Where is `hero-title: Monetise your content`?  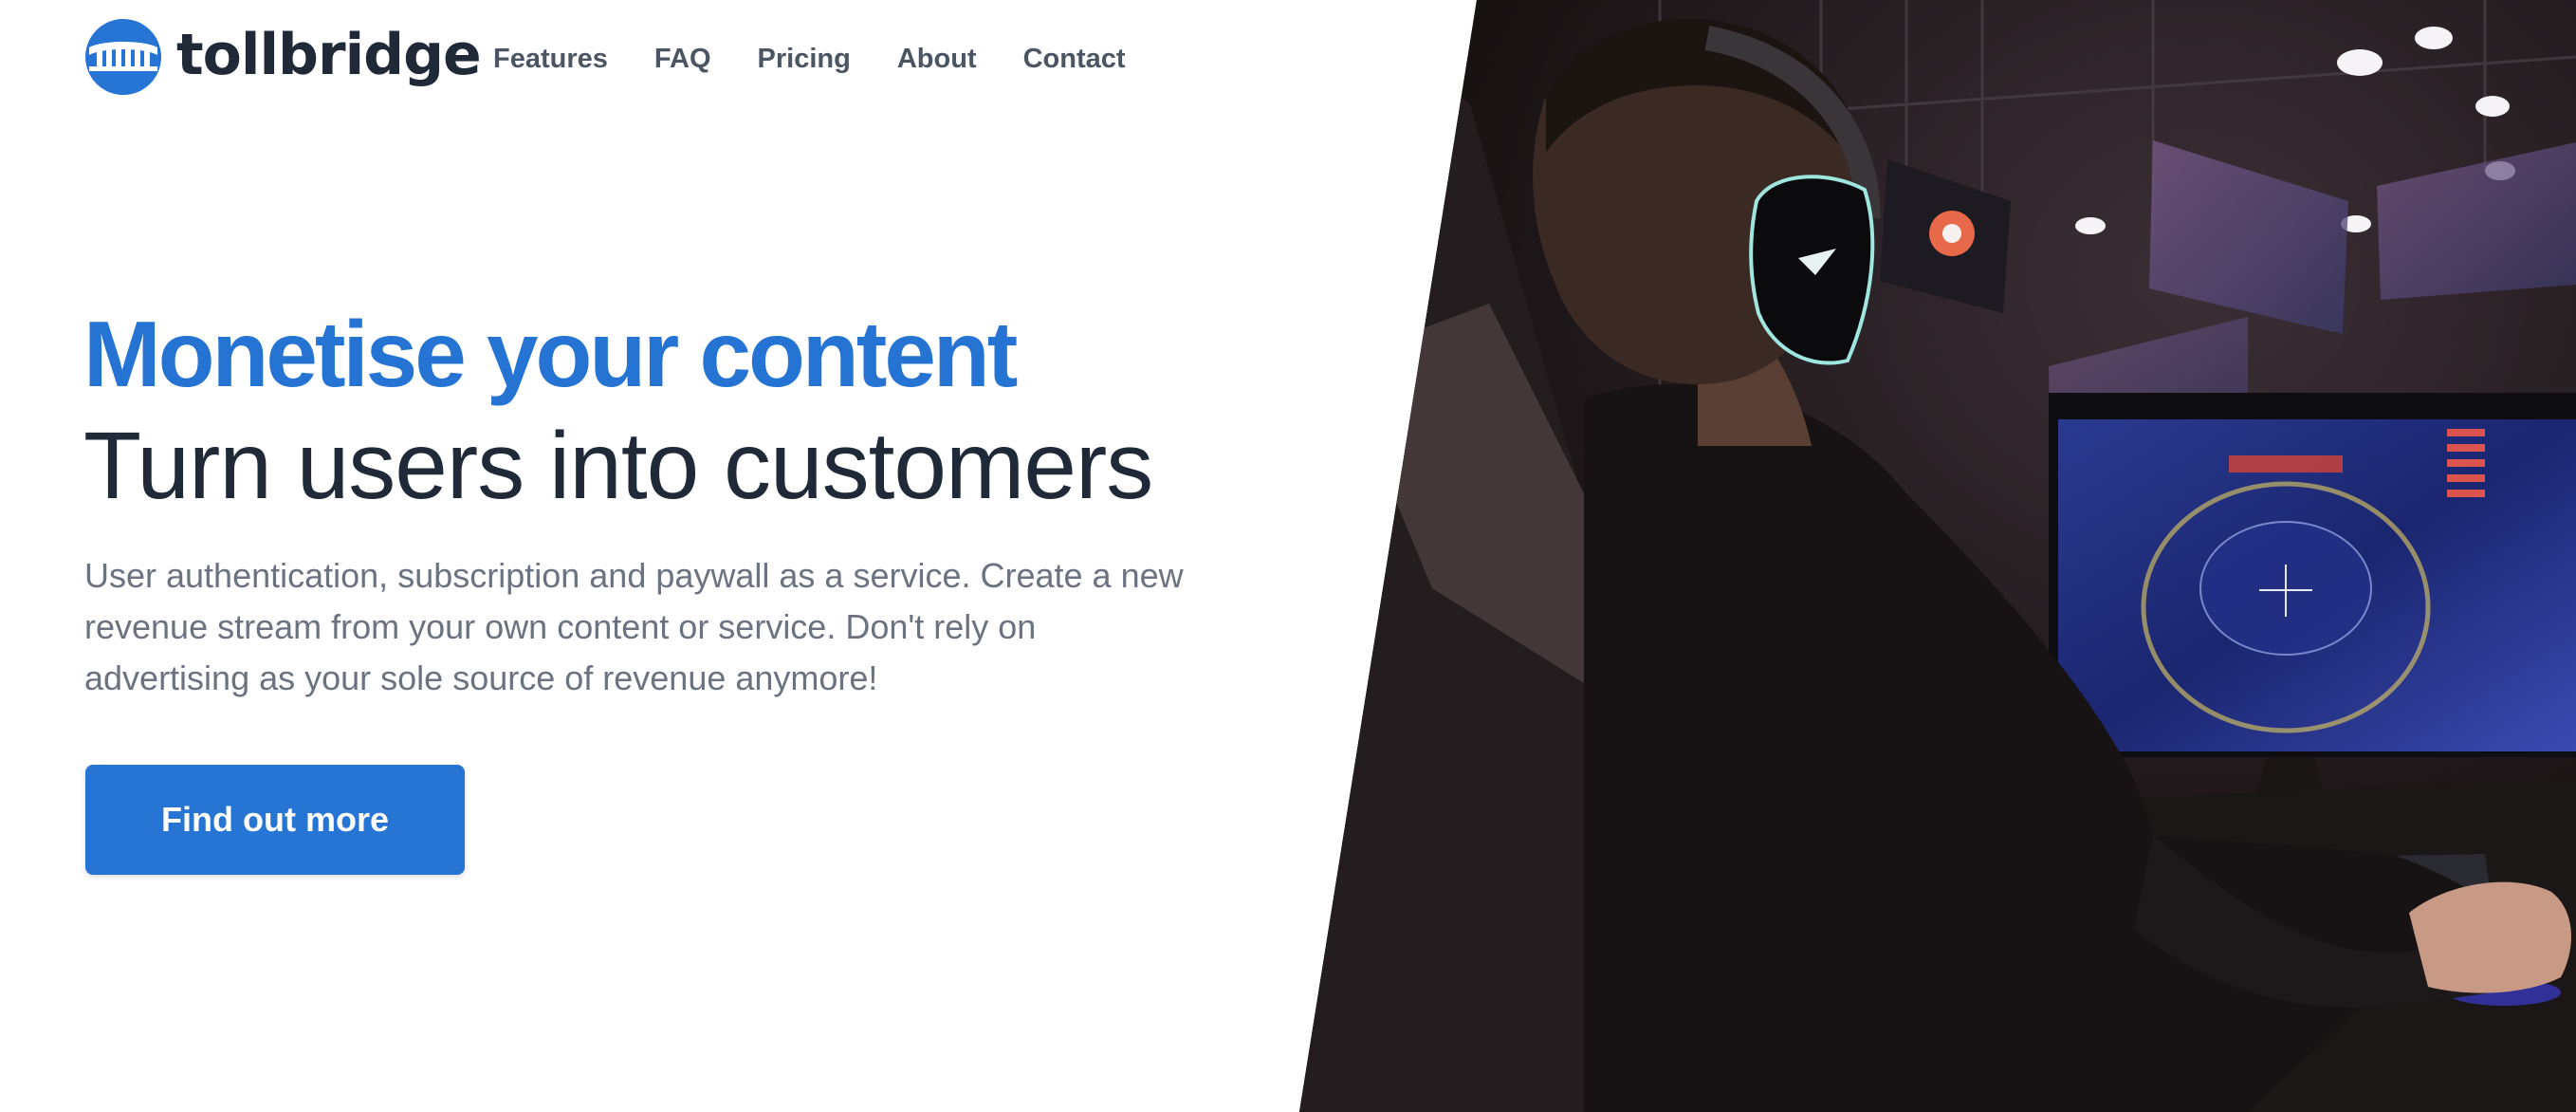 hero-title: Monetise your content is located at coordinates (550, 354).